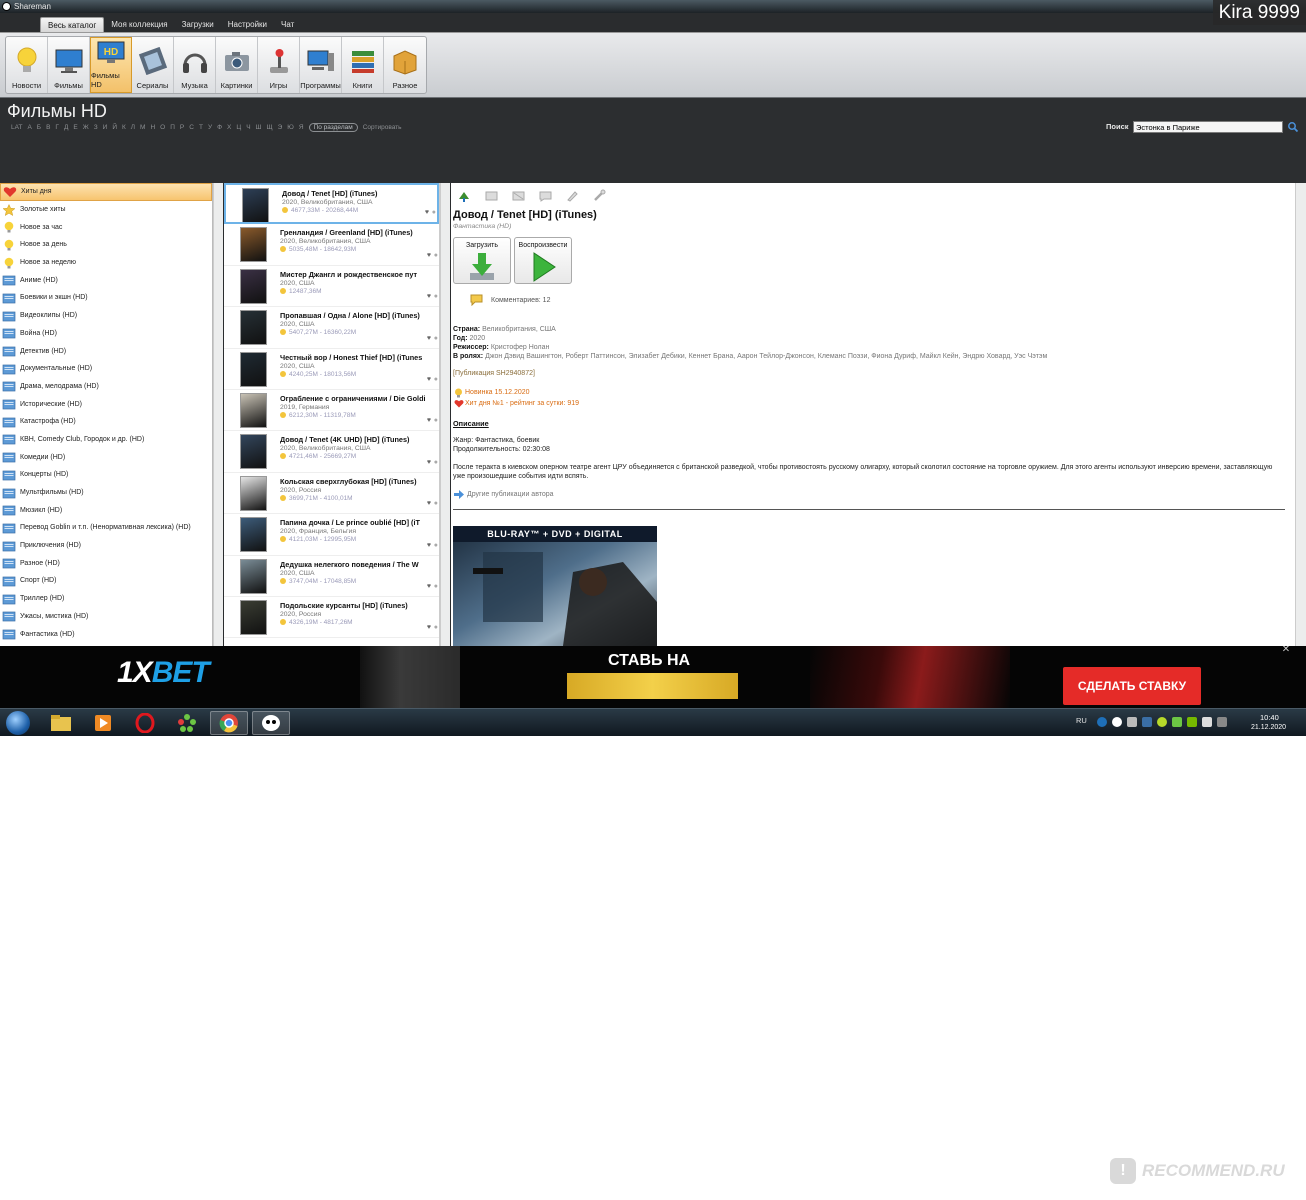  I want to click on edit-icon, so click(572, 196).